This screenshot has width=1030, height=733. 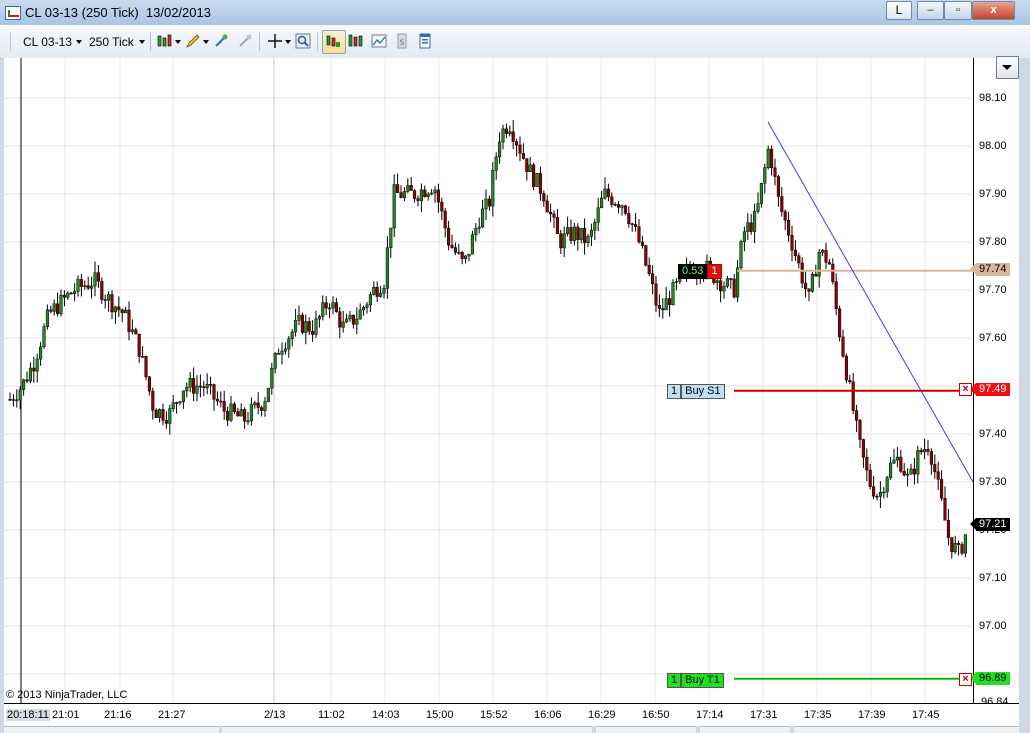 What do you see at coordinates (221, 41) in the screenshot?
I see `snap-icon` at bounding box center [221, 41].